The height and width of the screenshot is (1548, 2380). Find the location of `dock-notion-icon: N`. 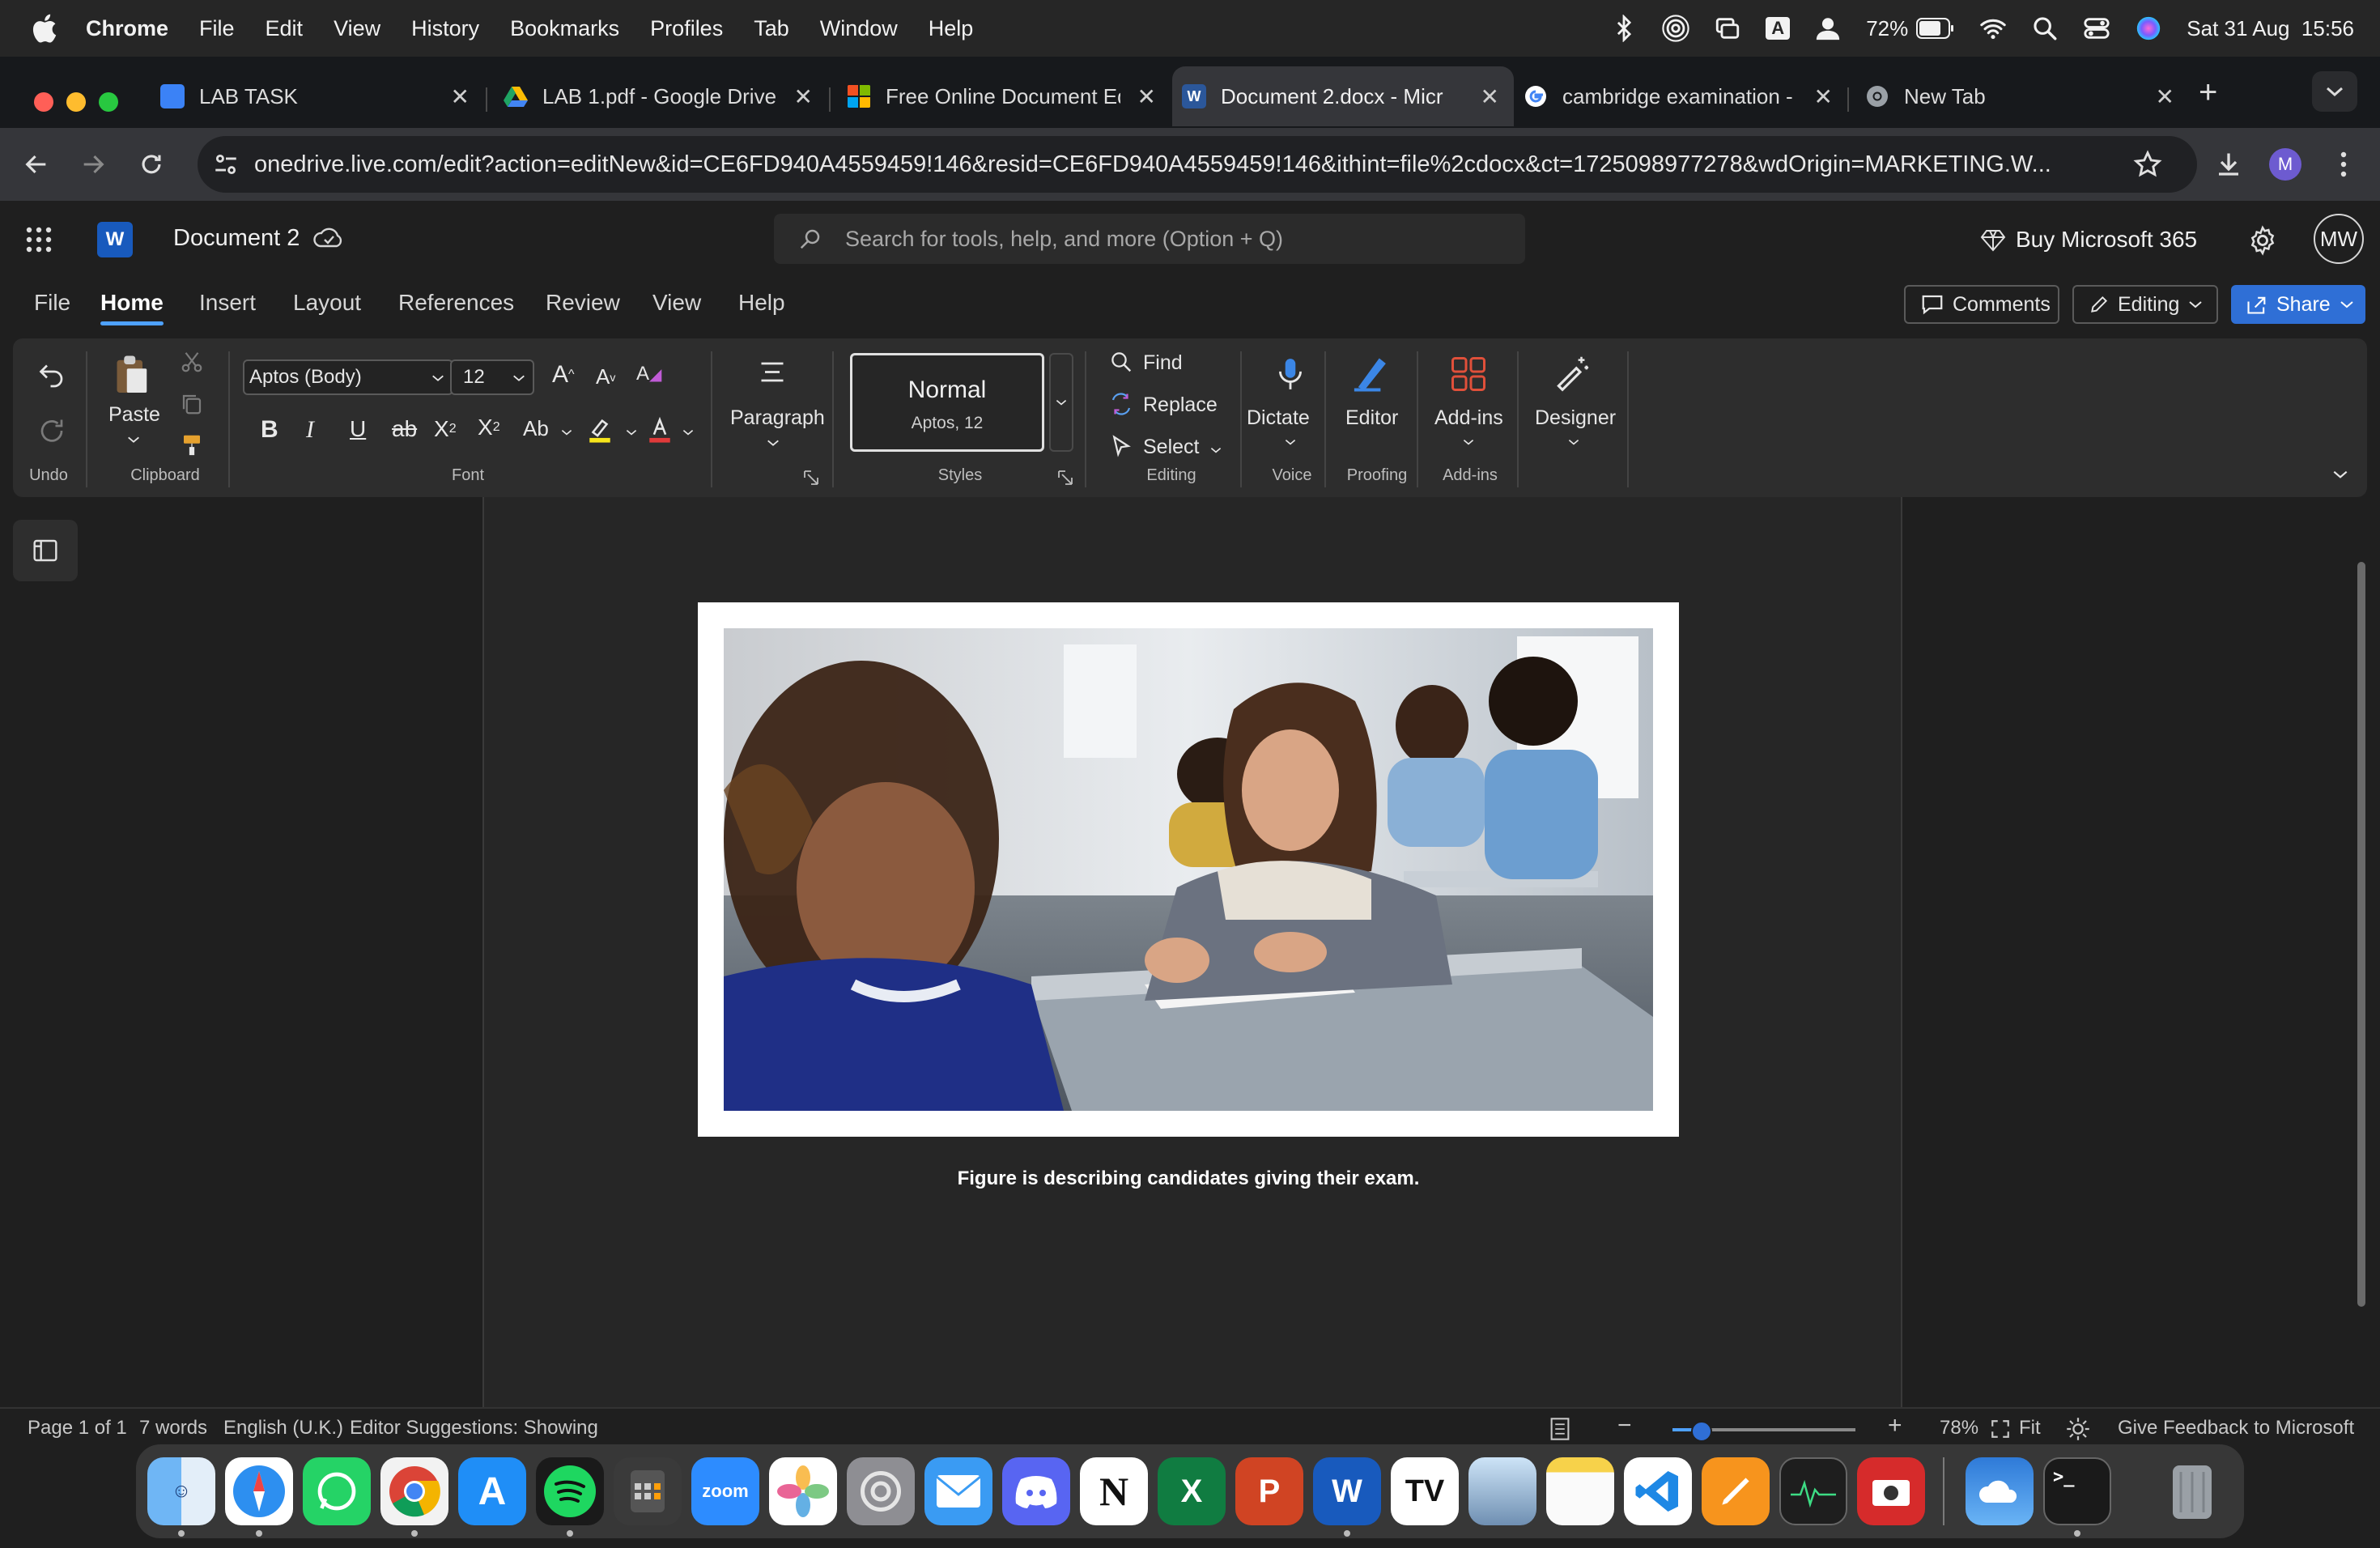

dock-notion-icon: N is located at coordinates (1114, 1491).